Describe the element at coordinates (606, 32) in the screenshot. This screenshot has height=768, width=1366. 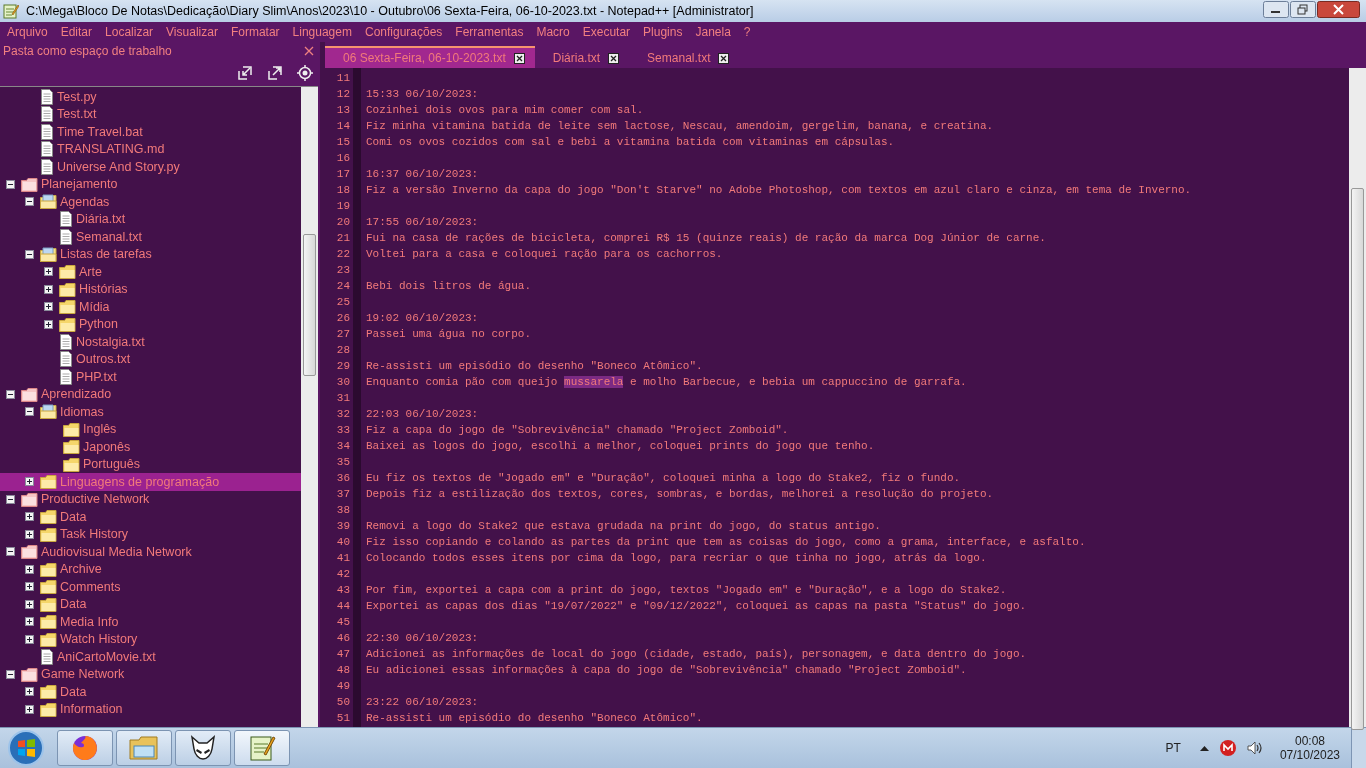
I see `menu-item: Executar` at that location.